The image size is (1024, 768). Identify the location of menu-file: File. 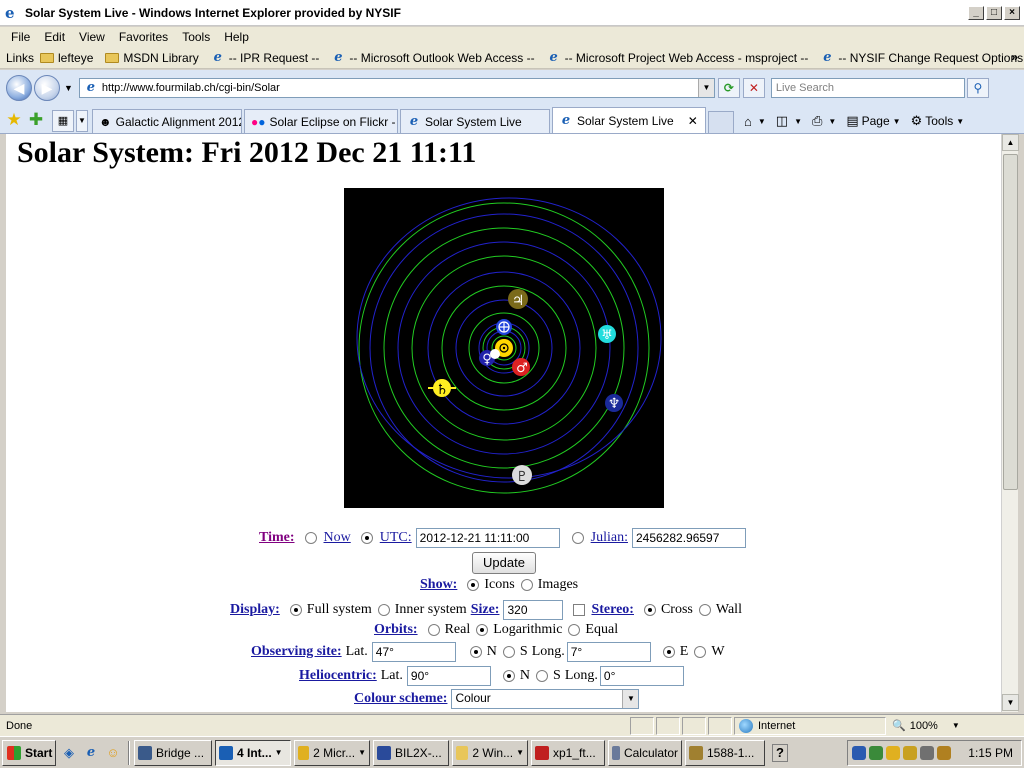
(20, 37).